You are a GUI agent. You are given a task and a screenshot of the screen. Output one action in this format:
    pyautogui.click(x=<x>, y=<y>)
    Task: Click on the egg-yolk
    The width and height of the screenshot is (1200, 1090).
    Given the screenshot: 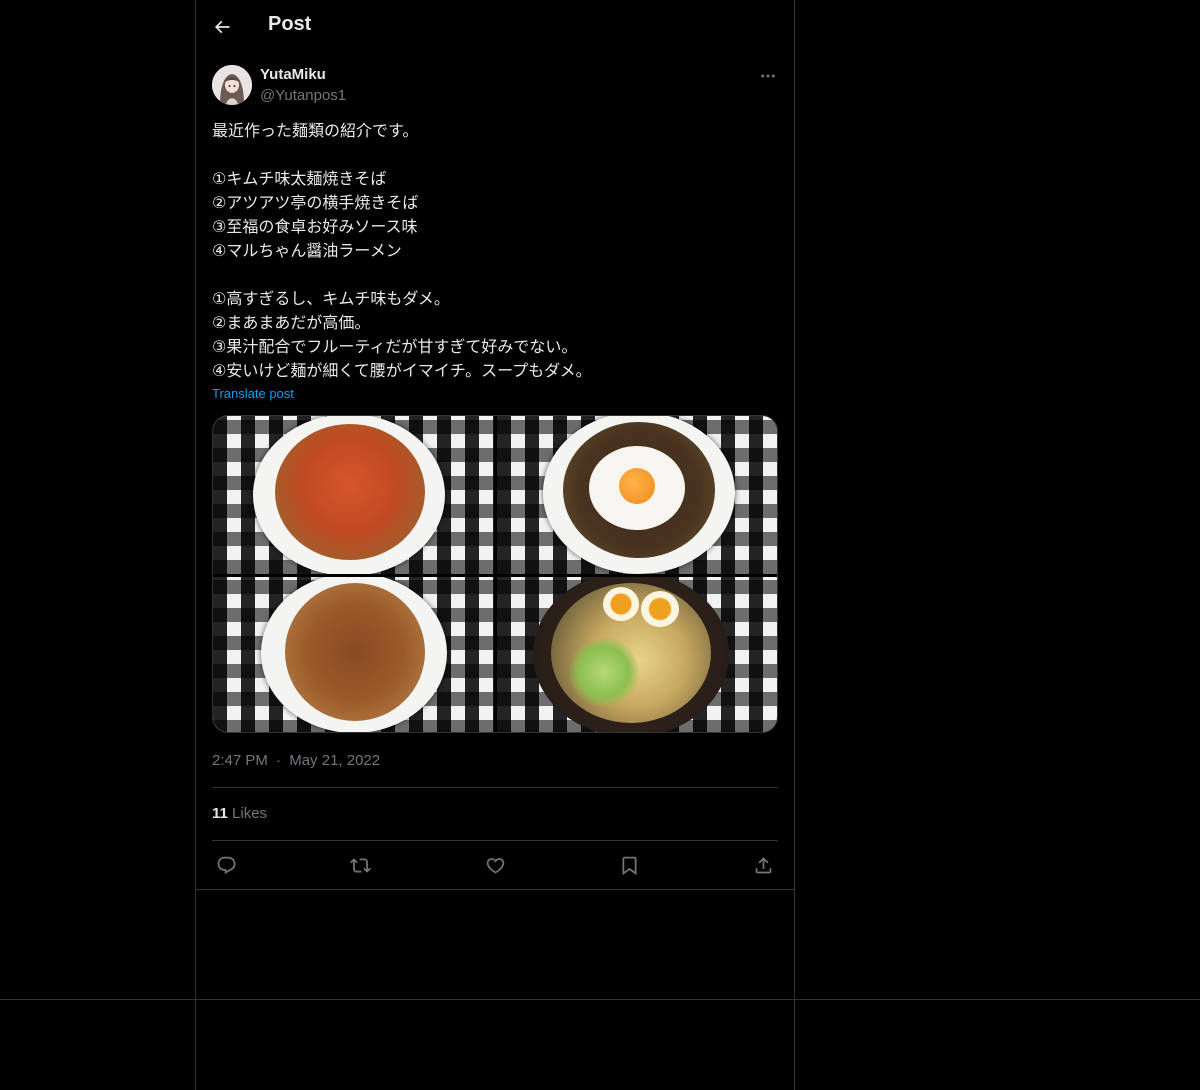 What is the action you would take?
    pyautogui.click(x=637, y=486)
    